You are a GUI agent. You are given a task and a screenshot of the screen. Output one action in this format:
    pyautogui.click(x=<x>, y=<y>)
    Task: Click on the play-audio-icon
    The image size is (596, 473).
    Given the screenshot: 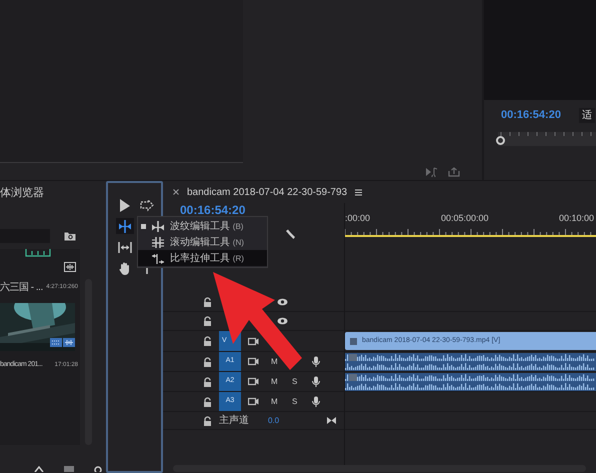 What is the action you would take?
    pyautogui.click(x=431, y=172)
    